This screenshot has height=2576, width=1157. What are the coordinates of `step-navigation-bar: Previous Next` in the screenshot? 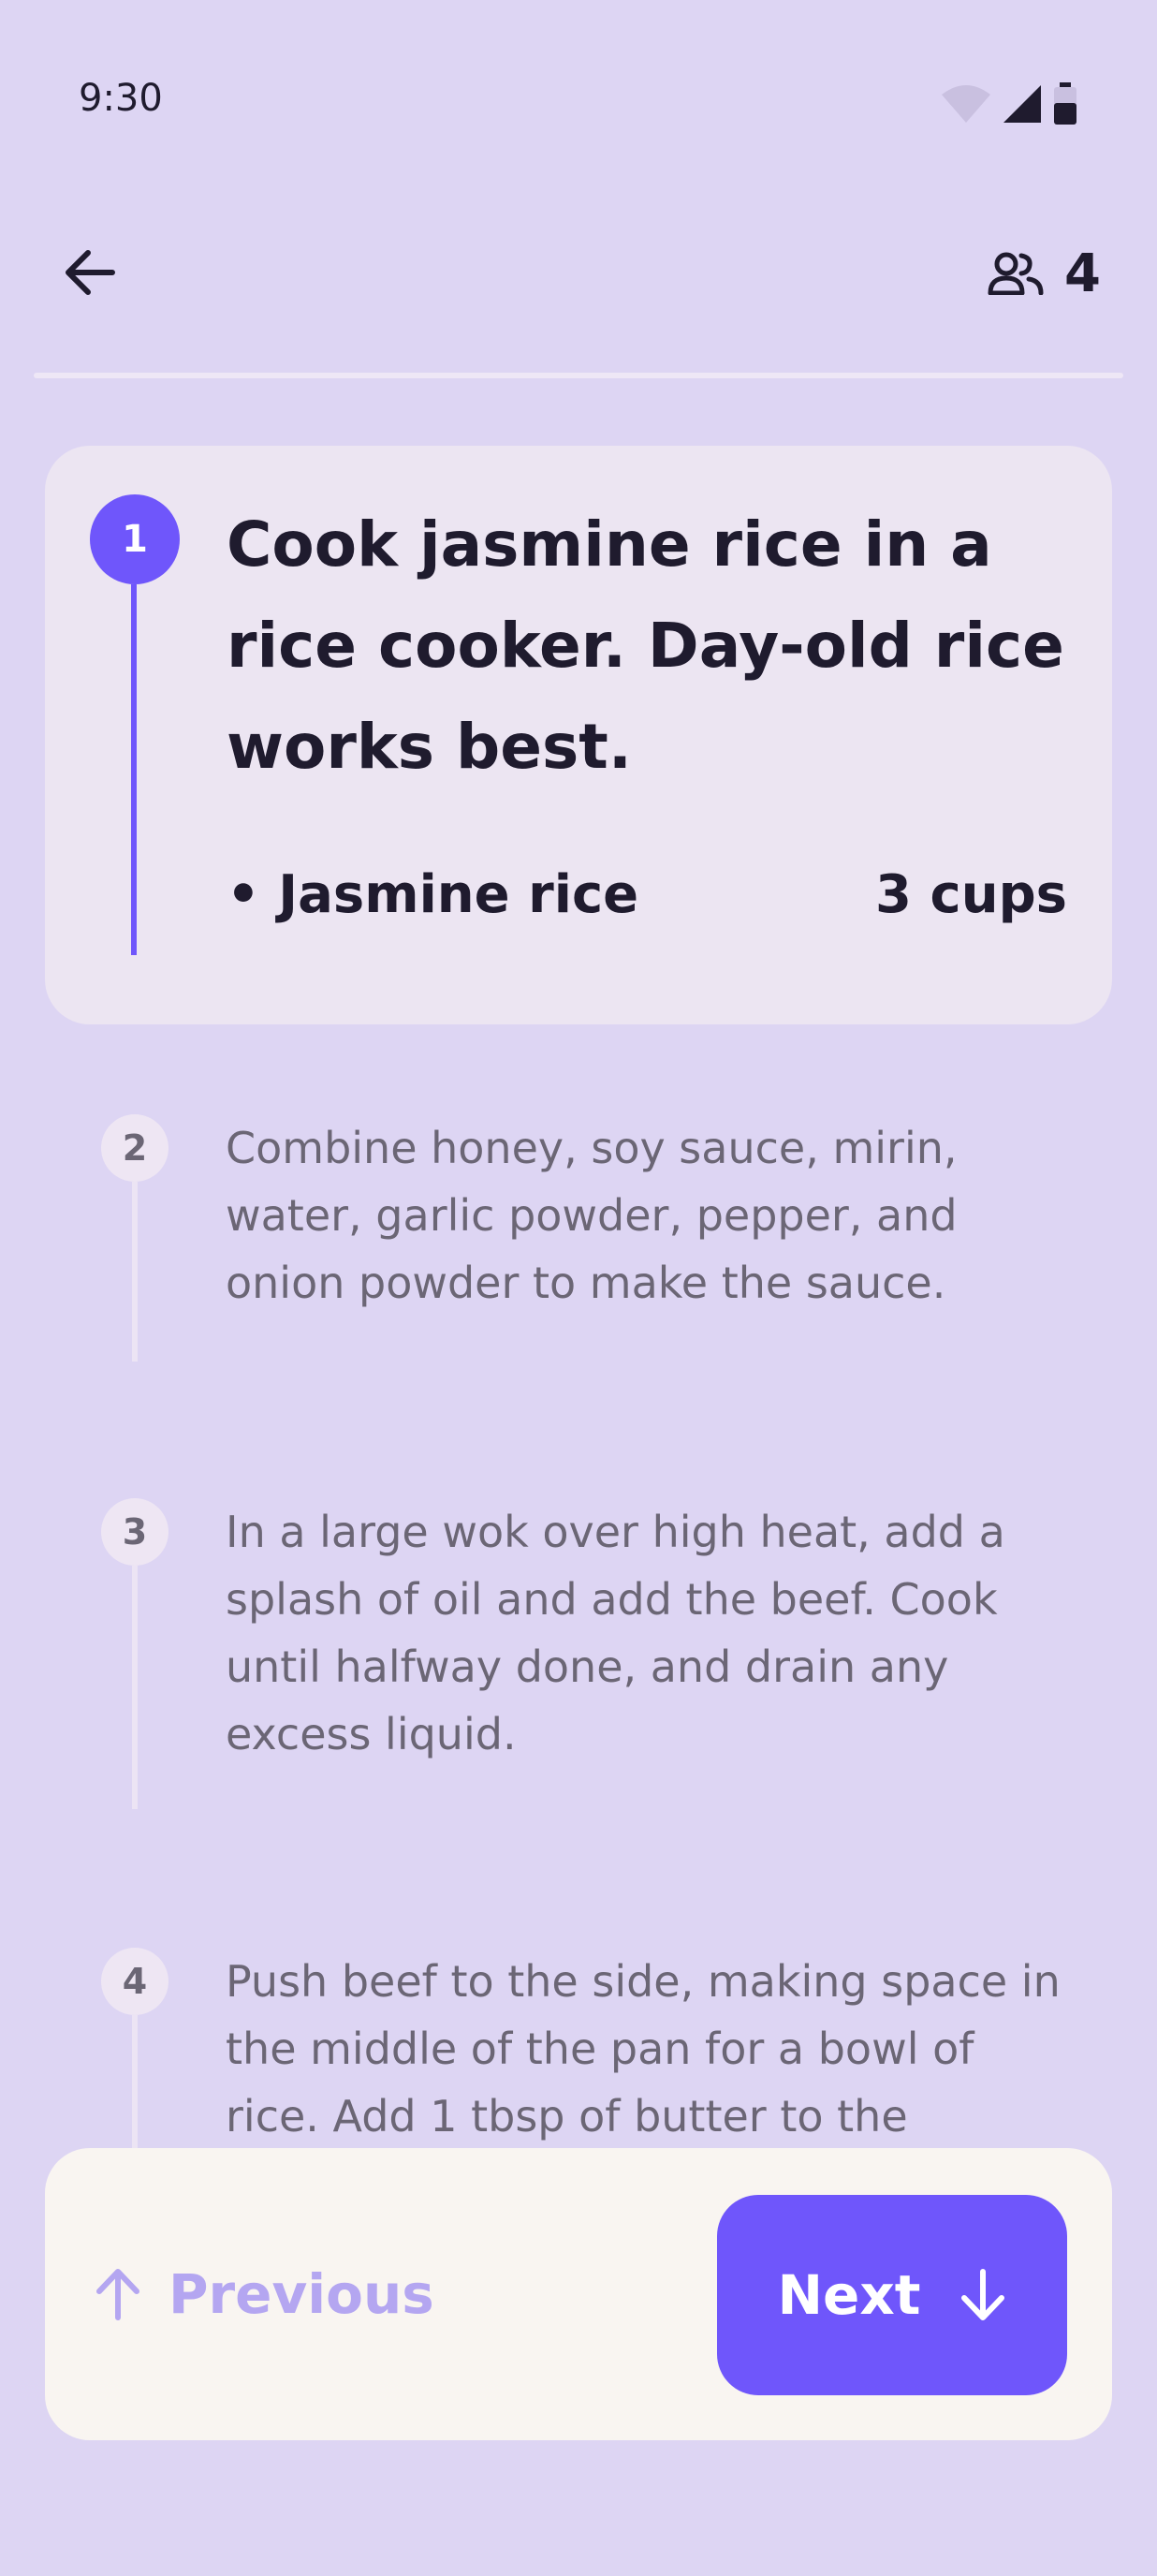 It's located at (578, 2294).